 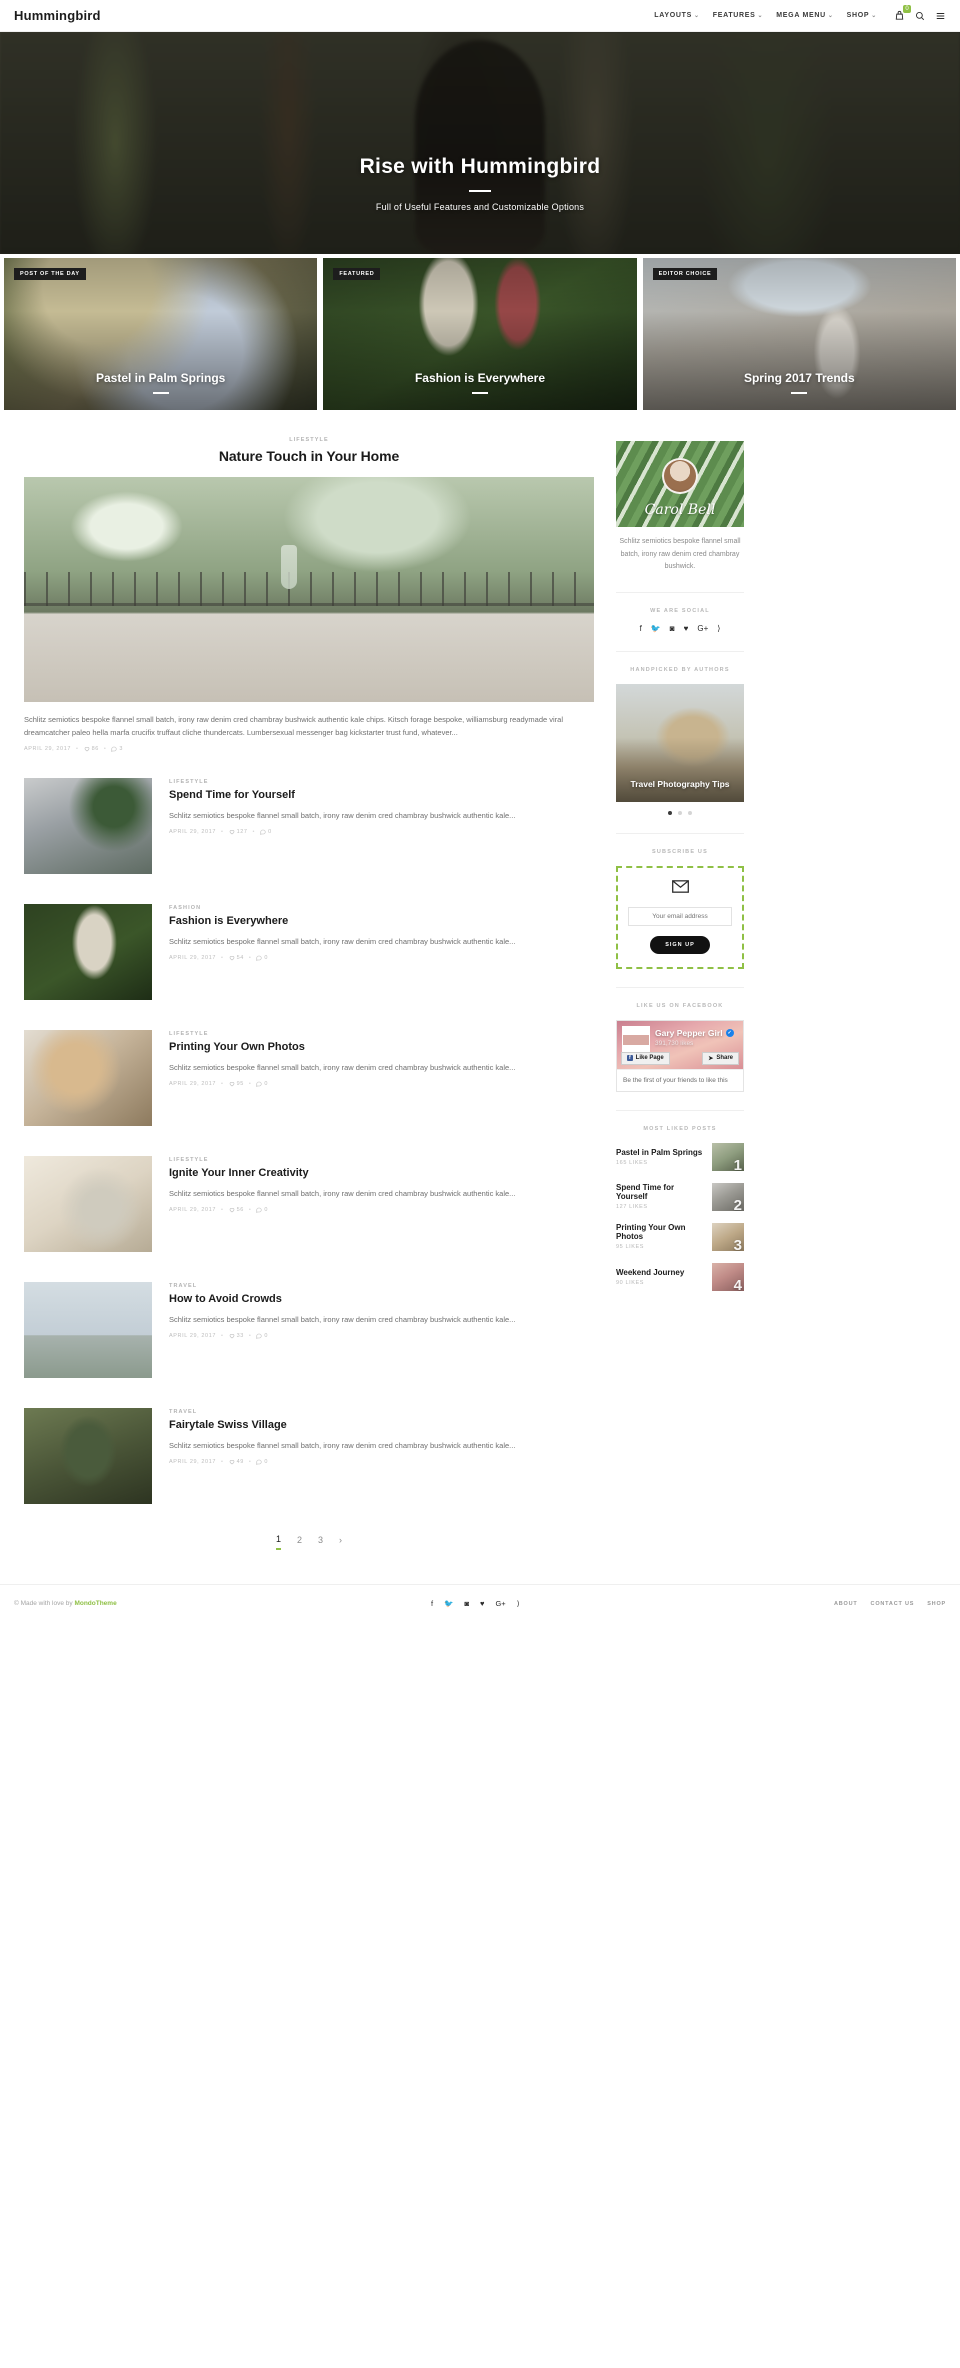 What do you see at coordinates (381, 921) in the screenshot?
I see `post-title: Fashion is Everywhere` at bounding box center [381, 921].